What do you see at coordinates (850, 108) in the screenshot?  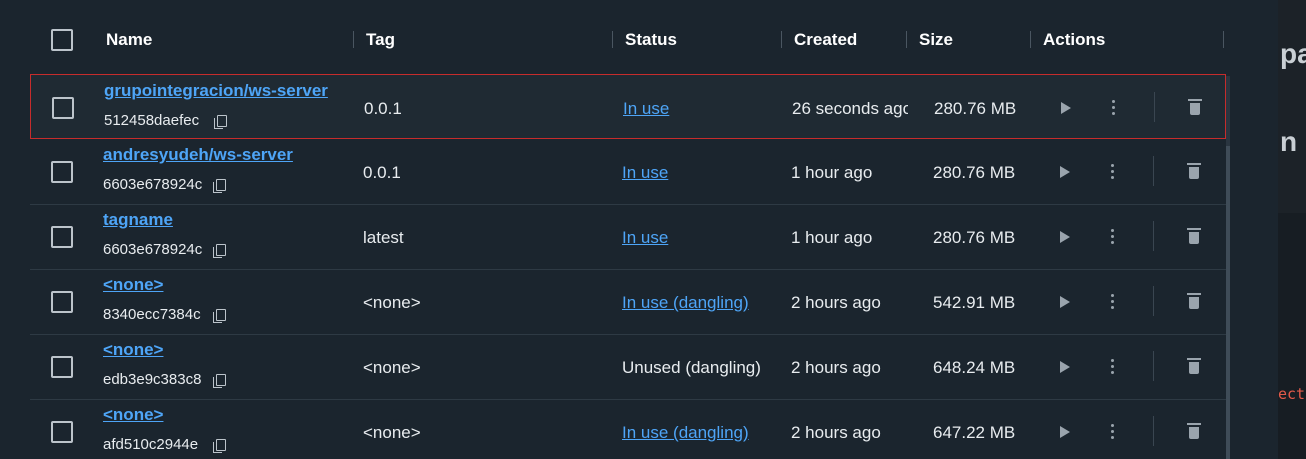 I see `image-created: 26 seconds ago` at bounding box center [850, 108].